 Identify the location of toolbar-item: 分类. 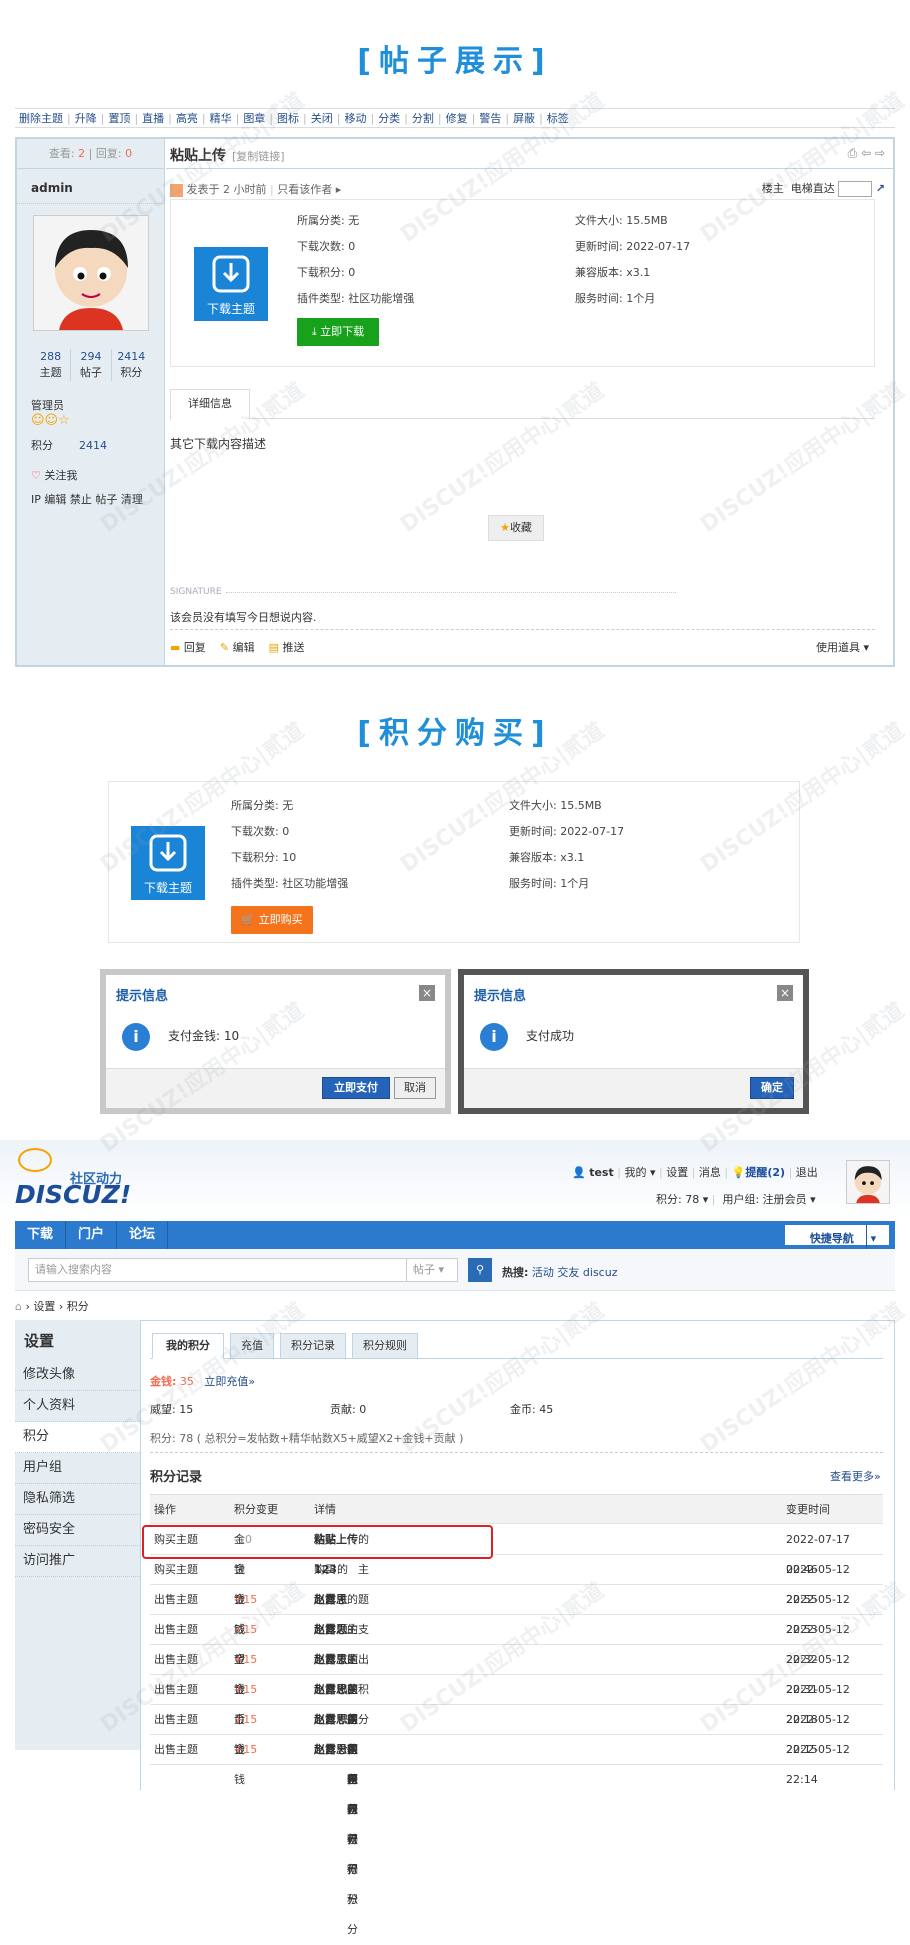
(389, 118).